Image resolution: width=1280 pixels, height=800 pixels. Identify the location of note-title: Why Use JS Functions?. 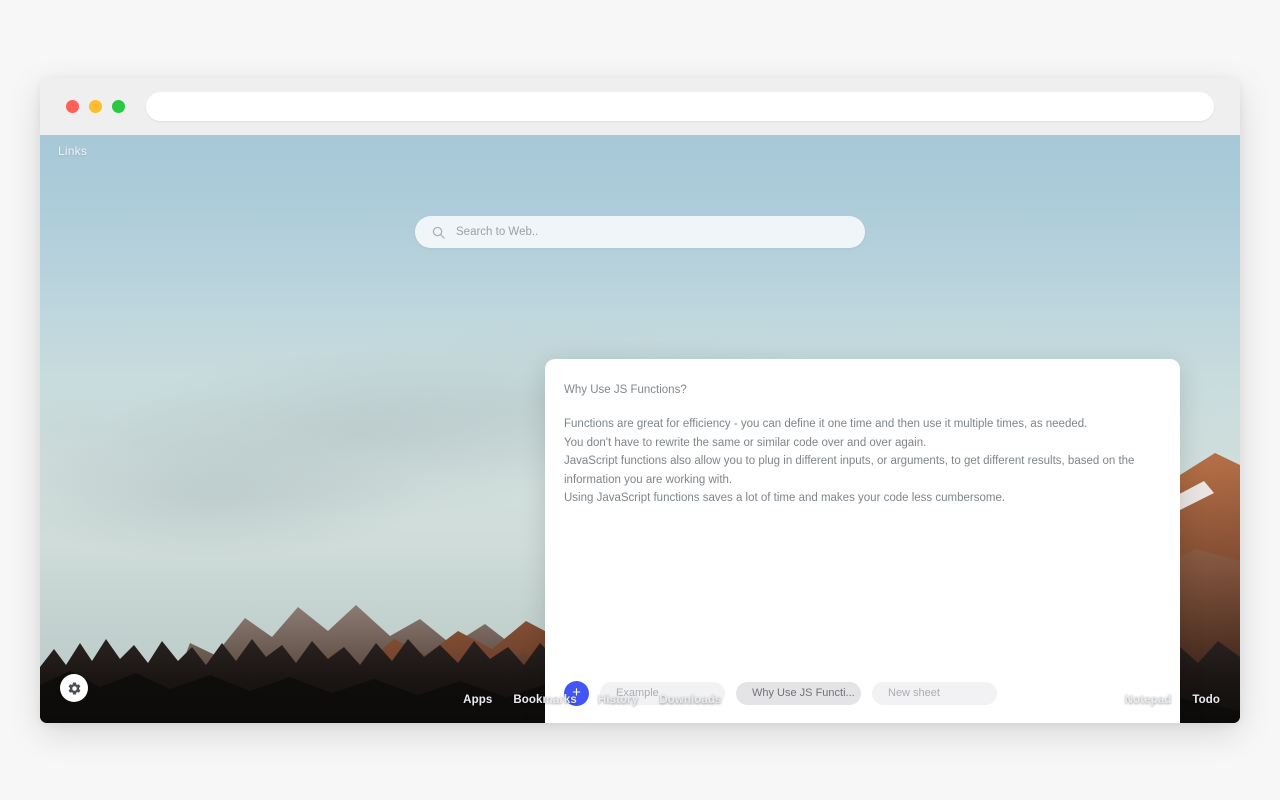
(625, 390).